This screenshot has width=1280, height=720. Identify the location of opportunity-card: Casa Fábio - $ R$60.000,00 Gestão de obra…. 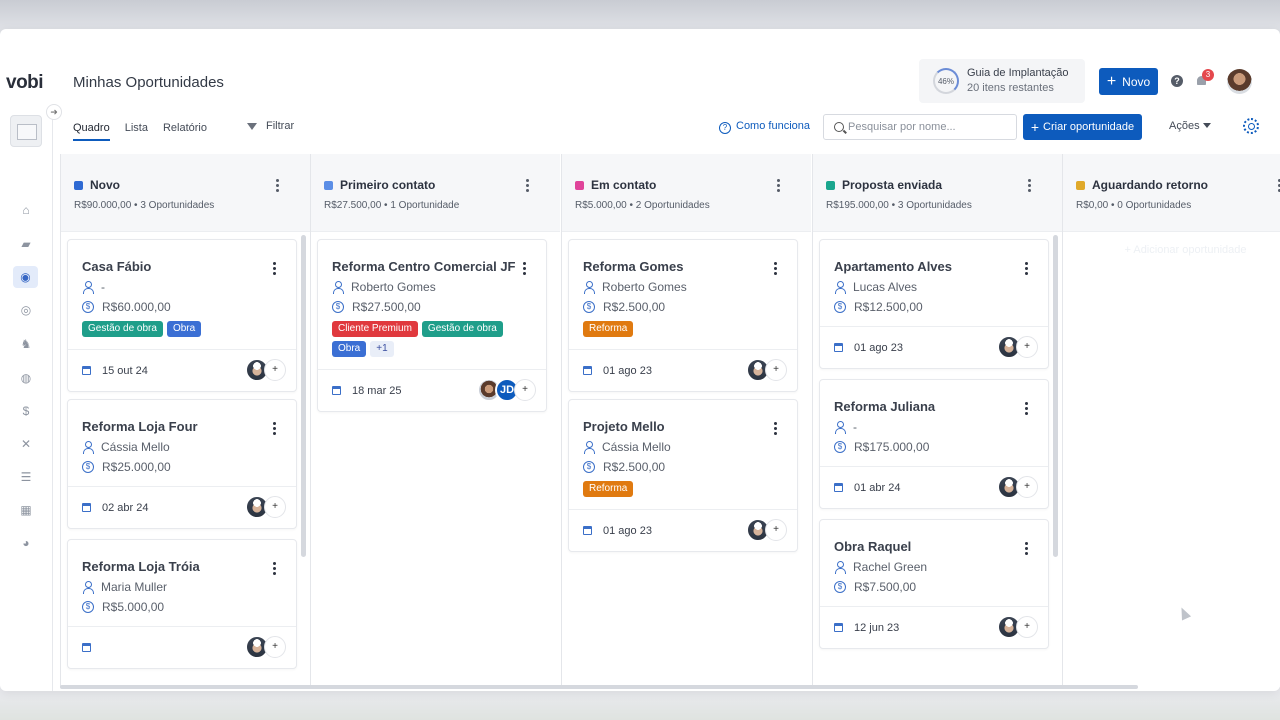
(182, 315).